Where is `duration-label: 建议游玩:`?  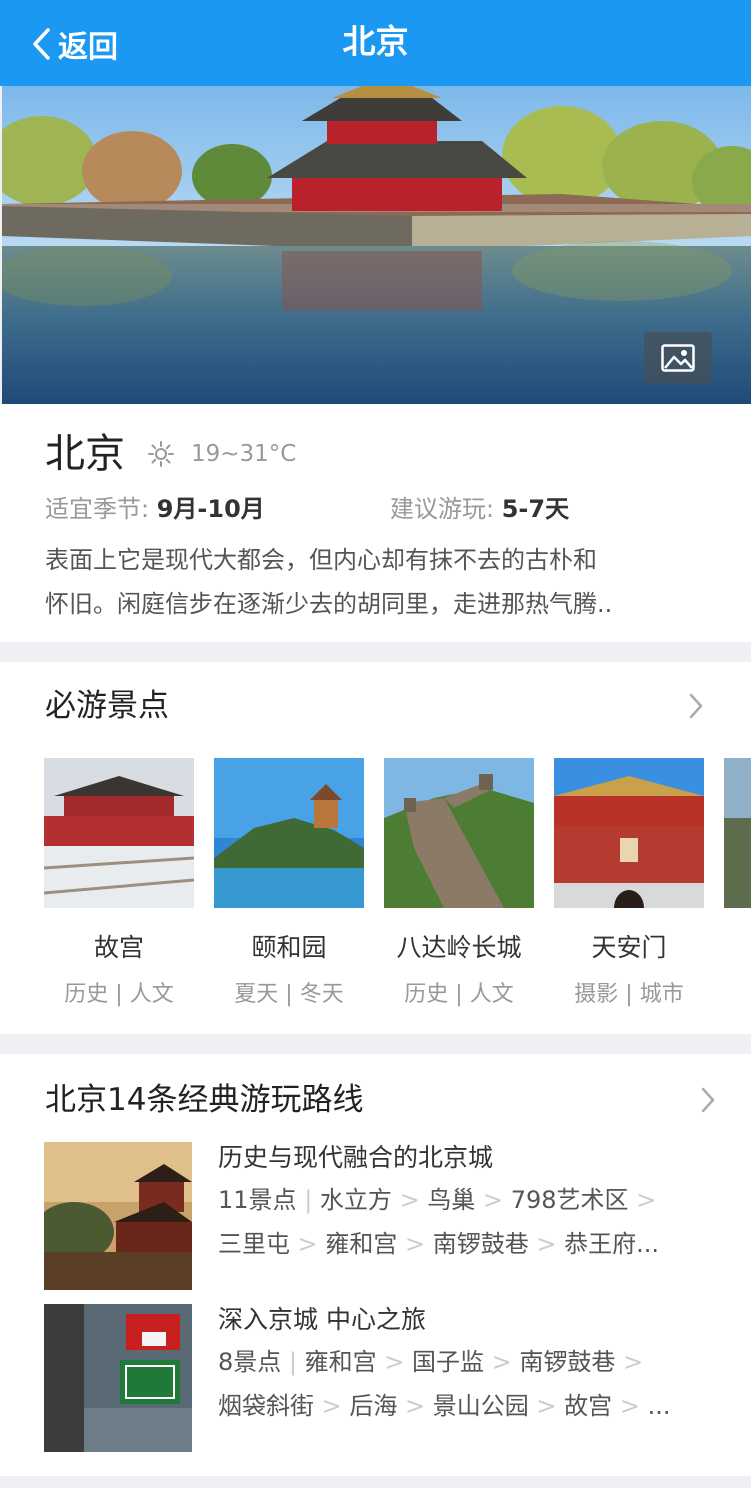
duration-label: 建议游玩: is located at coordinates (442, 509).